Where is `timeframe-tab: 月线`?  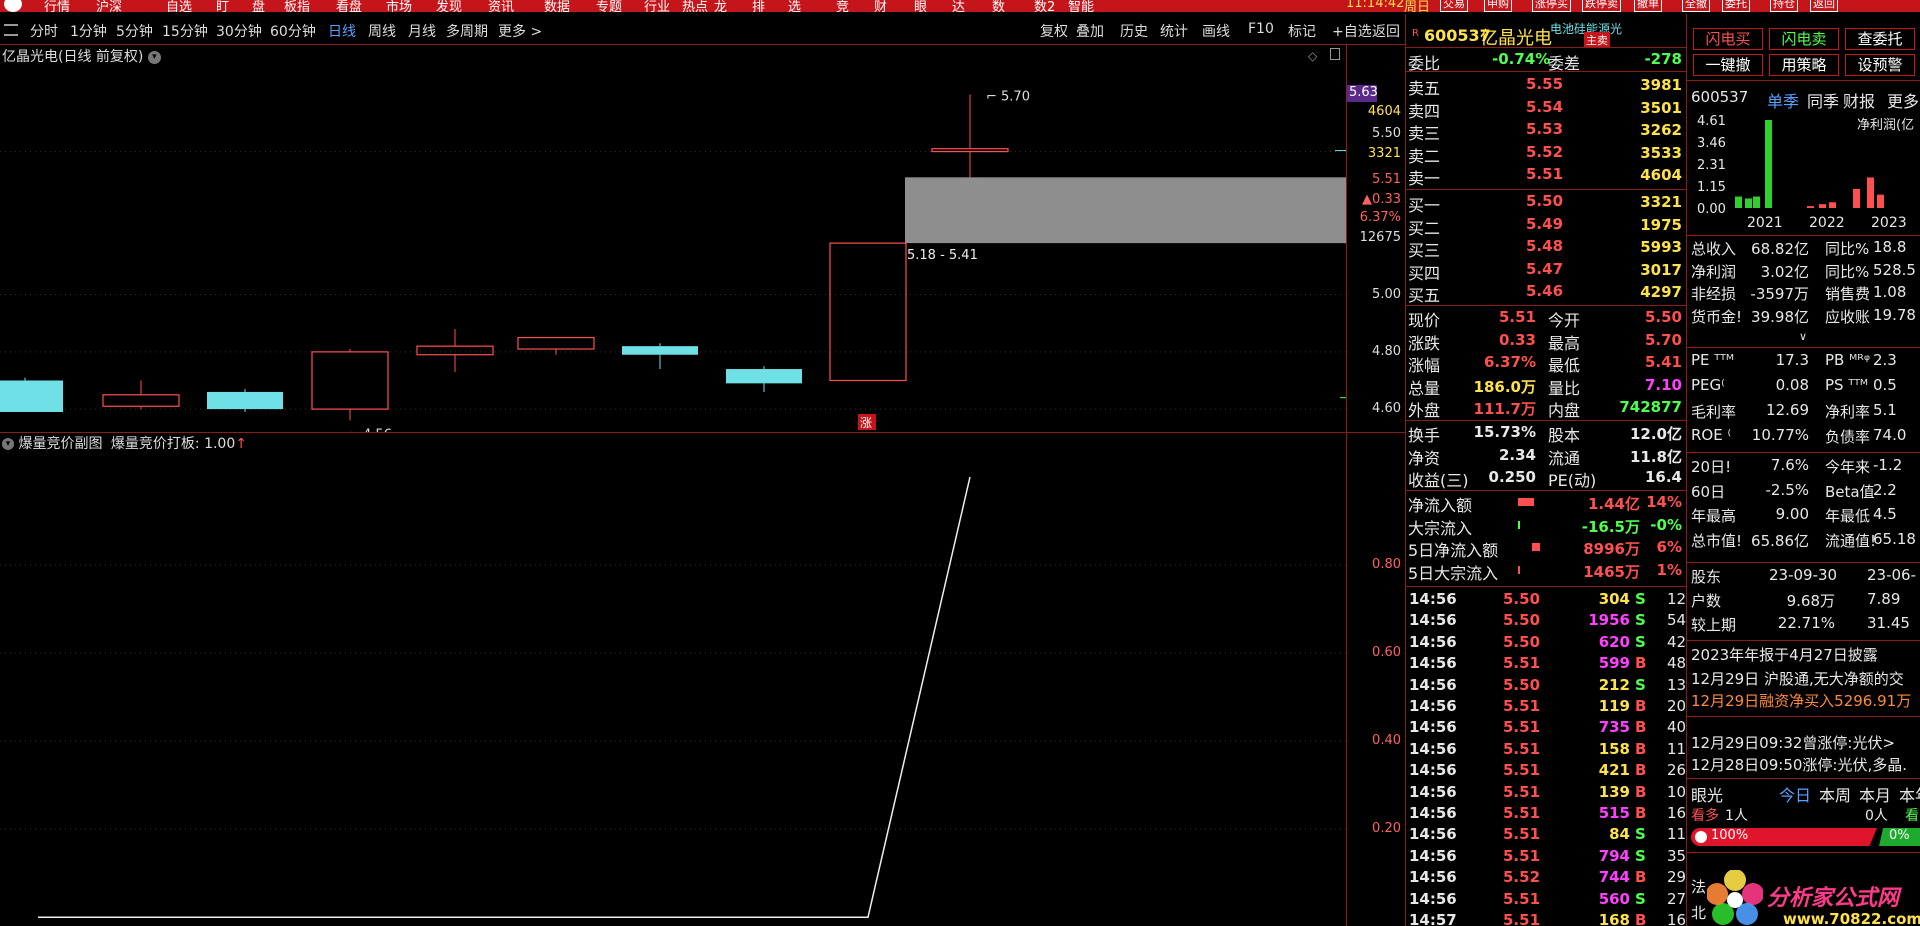 timeframe-tab: 月线 is located at coordinates (422, 31).